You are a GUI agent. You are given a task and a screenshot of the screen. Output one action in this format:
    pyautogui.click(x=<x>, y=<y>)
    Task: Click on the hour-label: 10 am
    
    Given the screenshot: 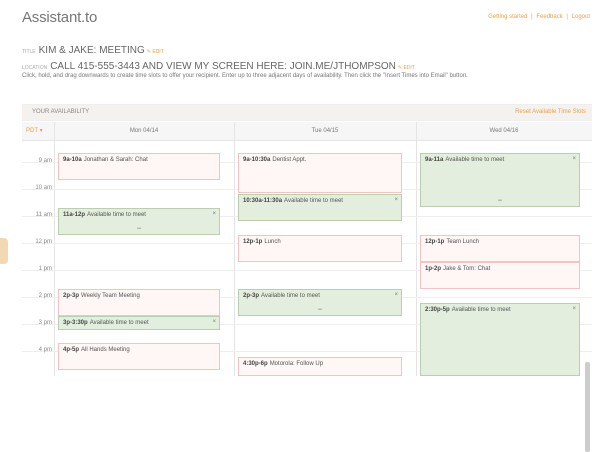 What is the action you would take?
    pyautogui.click(x=43, y=188)
    